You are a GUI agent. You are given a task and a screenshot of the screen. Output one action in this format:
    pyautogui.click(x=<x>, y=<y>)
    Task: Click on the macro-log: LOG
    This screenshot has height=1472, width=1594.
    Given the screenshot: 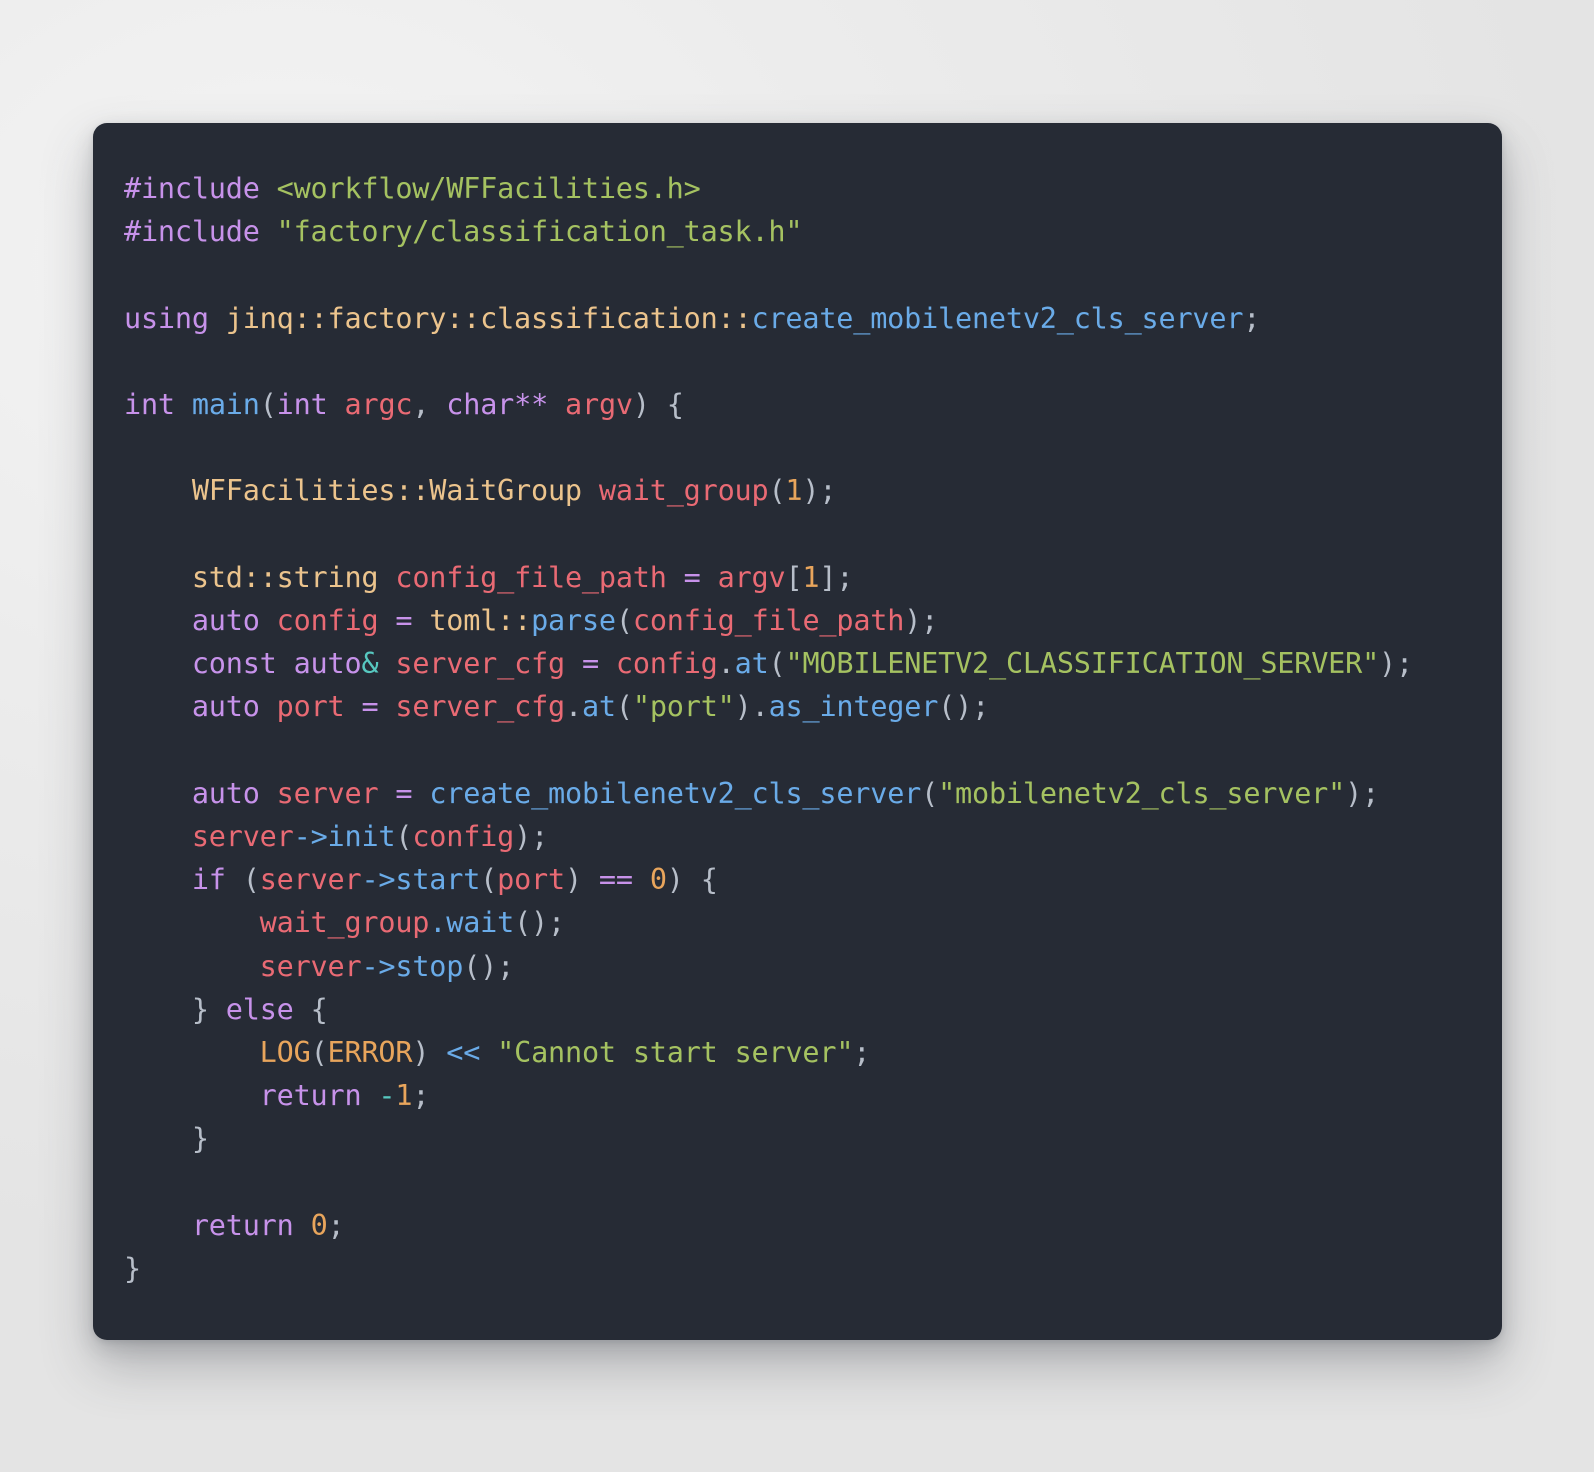 What is the action you would take?
    pyautogui.click(x=285, y=1053)
    